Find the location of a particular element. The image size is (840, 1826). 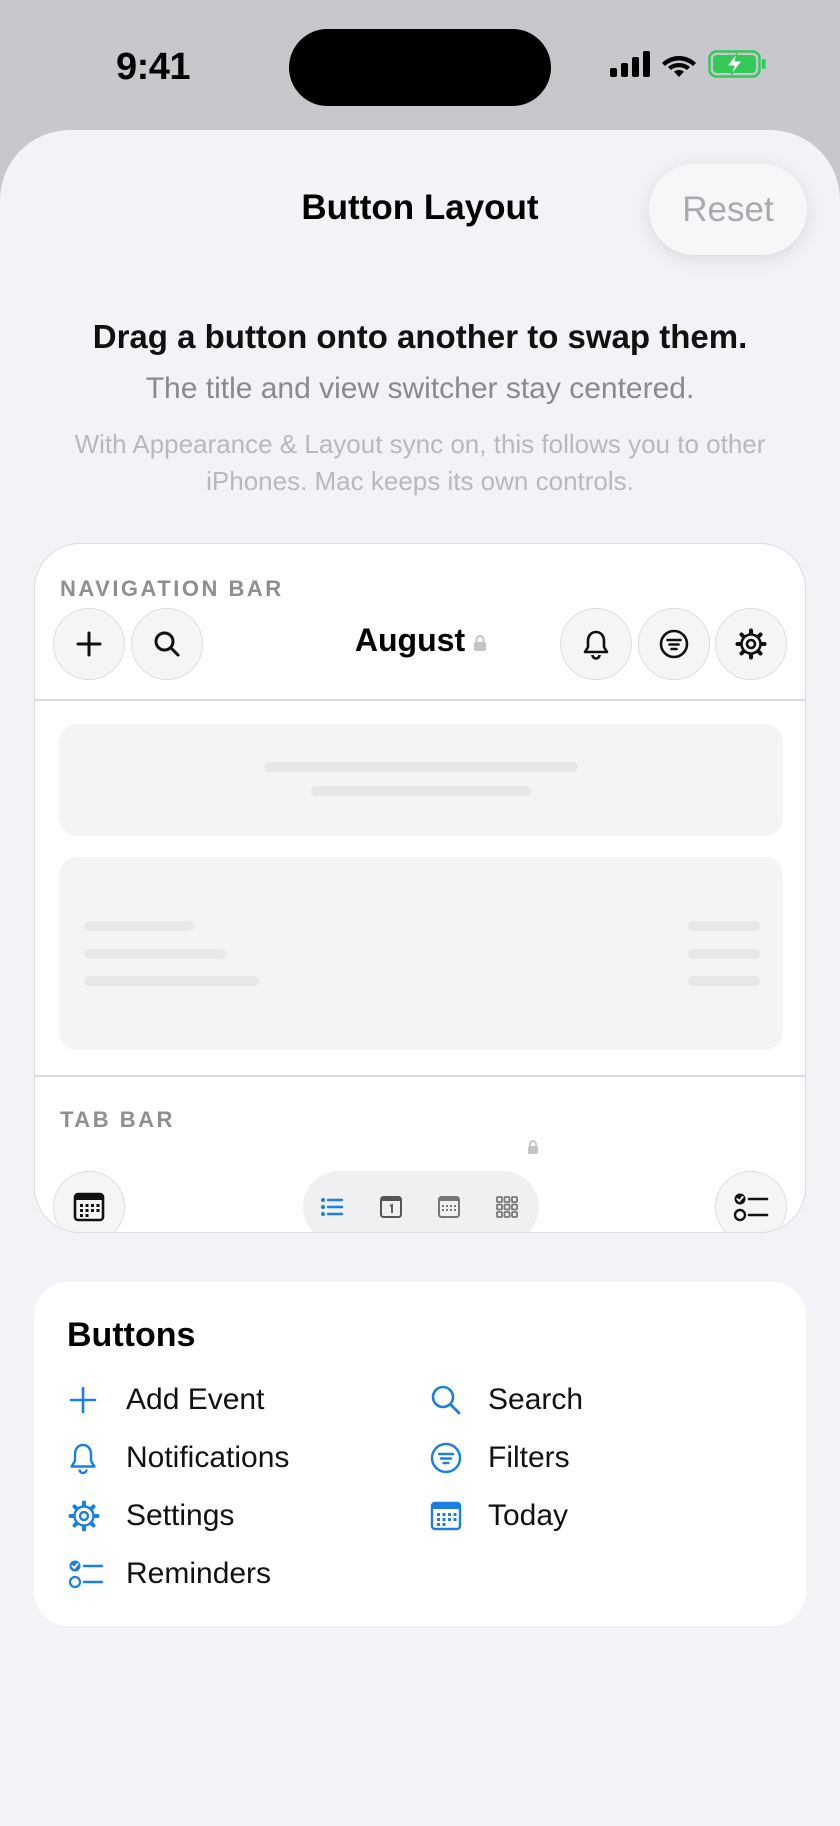

palette-notifications: Notifications is located at coordinates (178, 1458).